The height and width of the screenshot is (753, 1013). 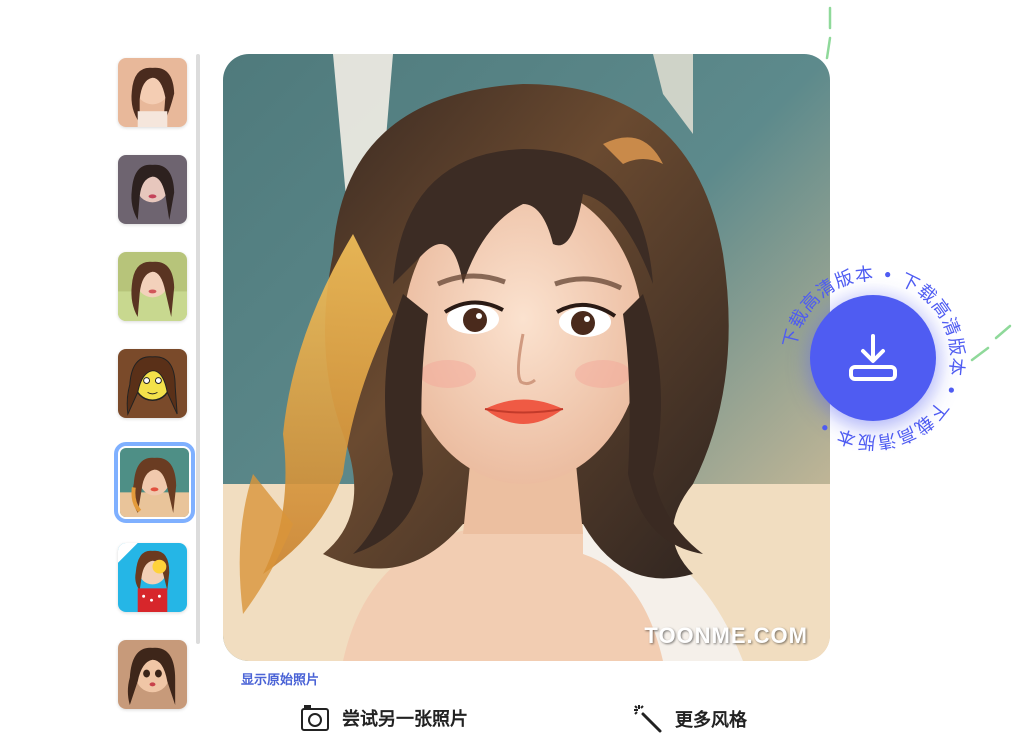 I want to click on more-styles-button: 更多风格, so click(x=690, y=719).